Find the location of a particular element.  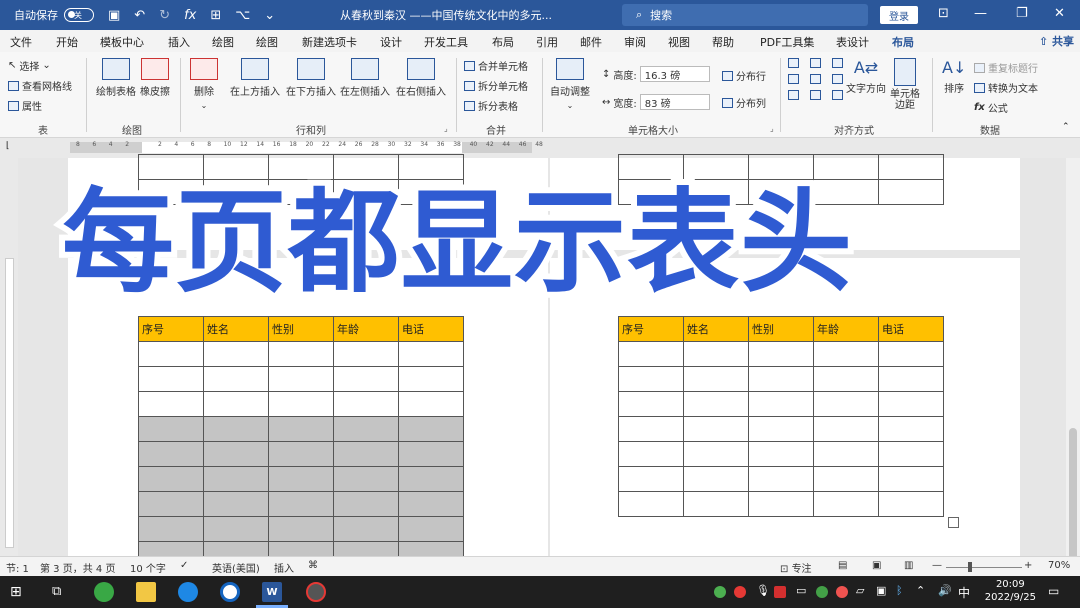

view-gridlines-button: 查看网格线 is located at coordinates (40, 85).